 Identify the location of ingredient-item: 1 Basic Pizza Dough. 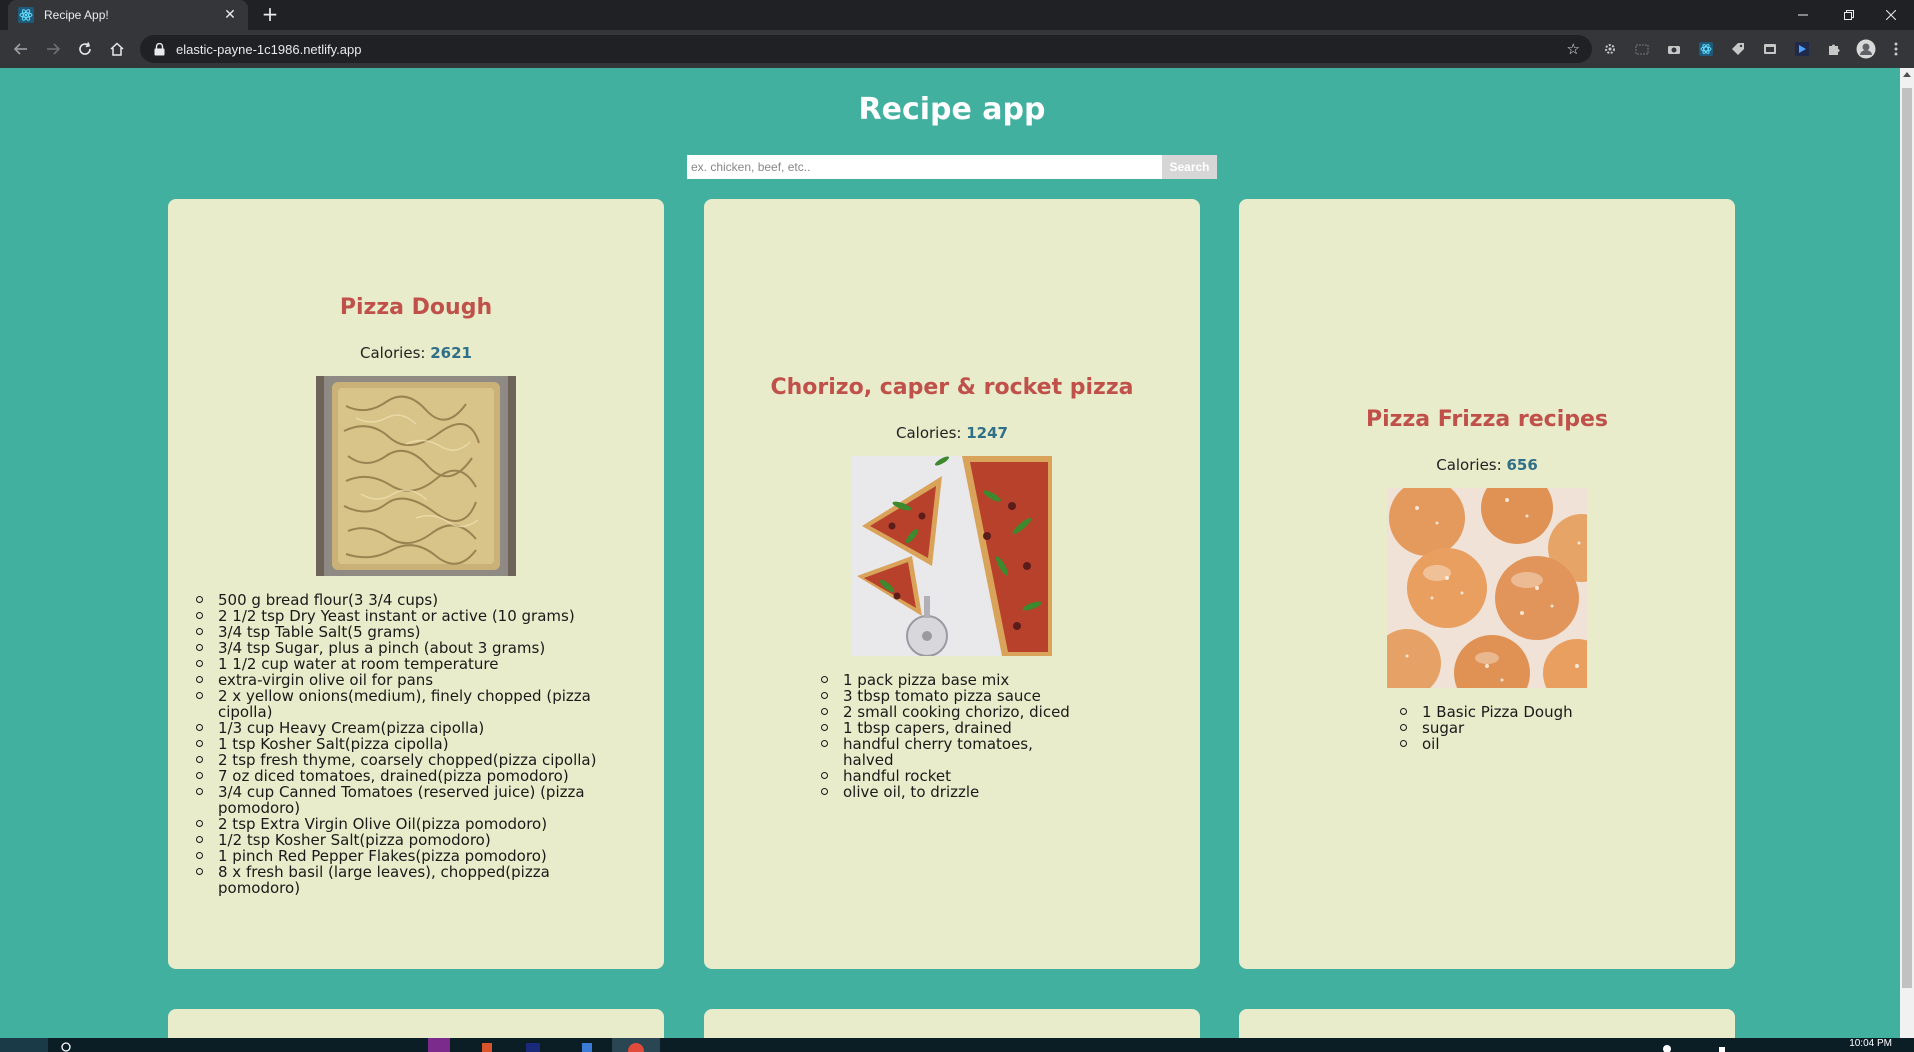
(1487, 712).